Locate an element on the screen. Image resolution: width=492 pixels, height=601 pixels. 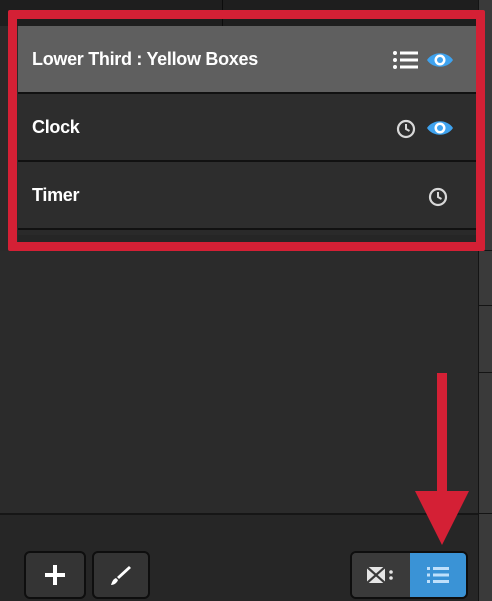
add-layer-button is located at coordinates (55, 575).